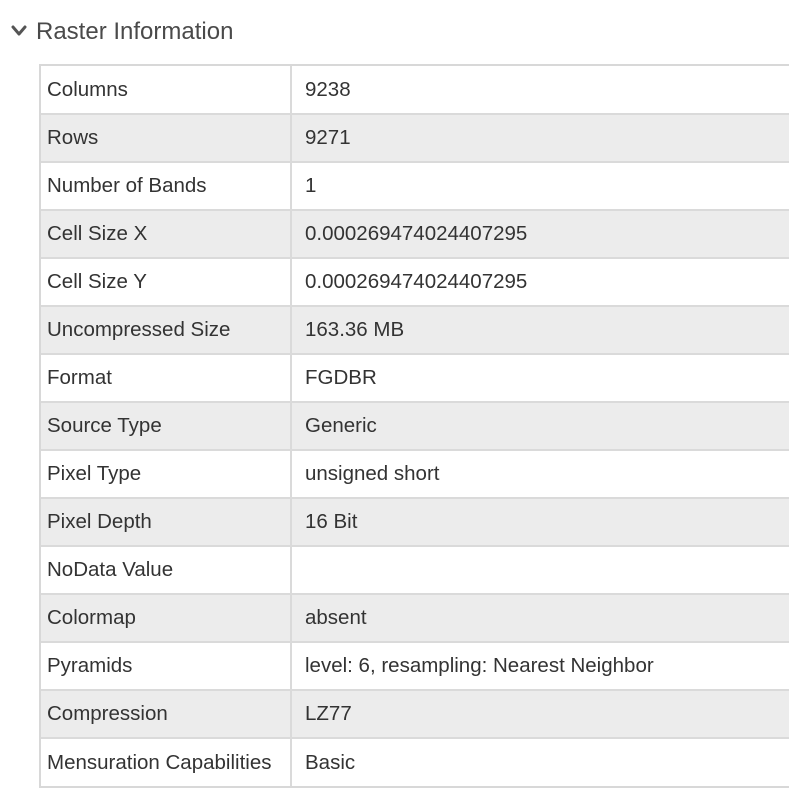 This screenshot has height=799, width=789. I want to click on property-label: NoData Value, so click(166, 570).